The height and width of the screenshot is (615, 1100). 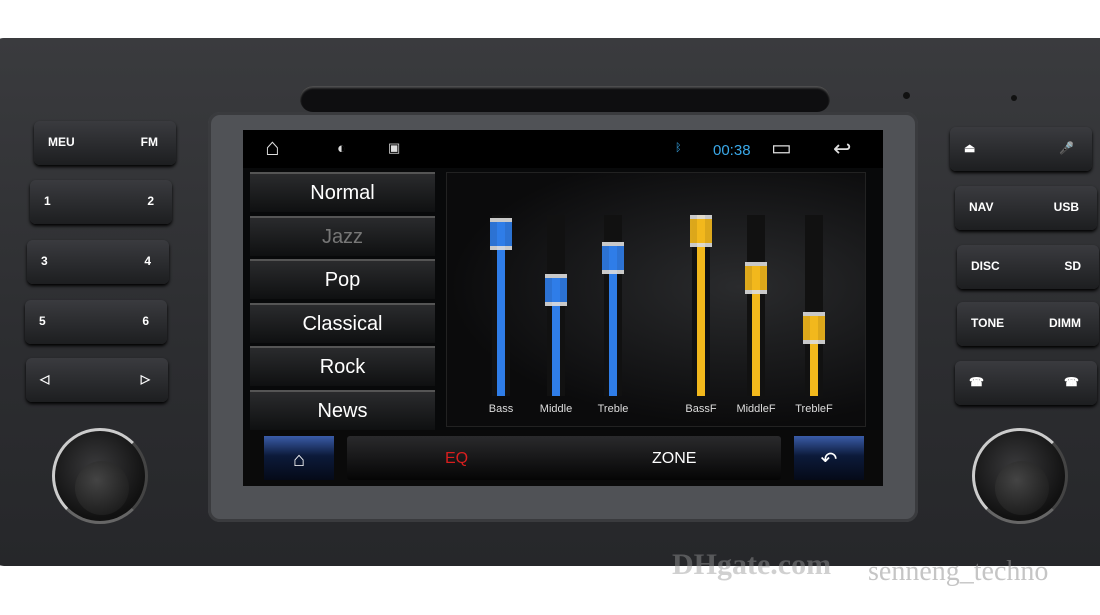 I want to click on left-button-2: 34, so click(x=98, y=262).